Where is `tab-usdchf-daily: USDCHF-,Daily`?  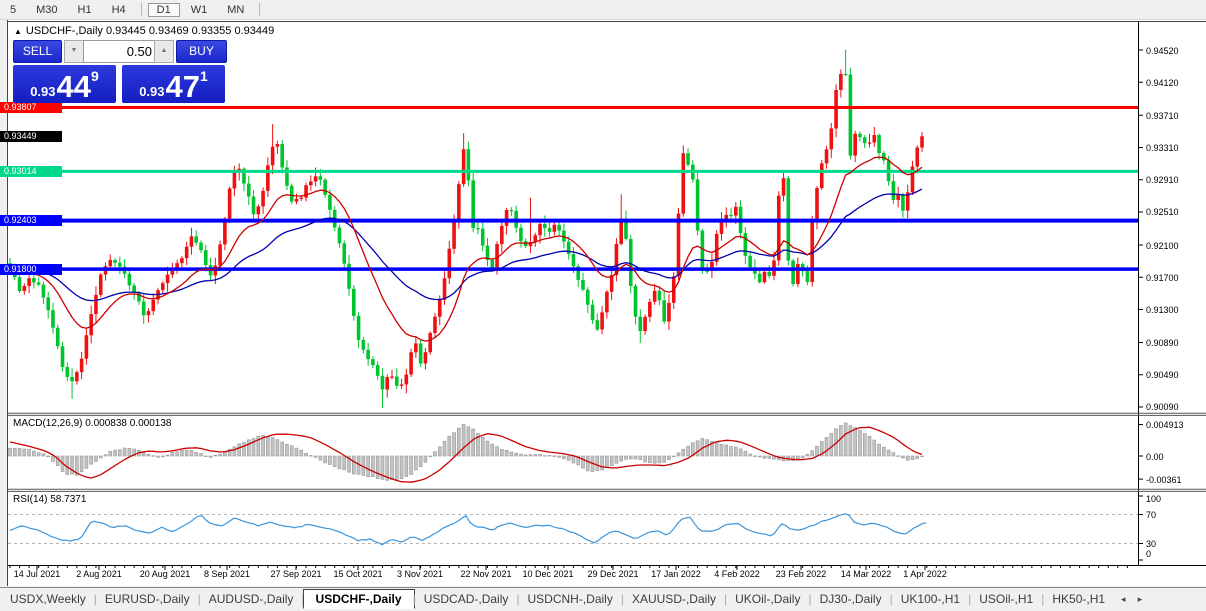
tab-usdchf-daily: USDCHF-,Daily is located at coordinates (358, 598).